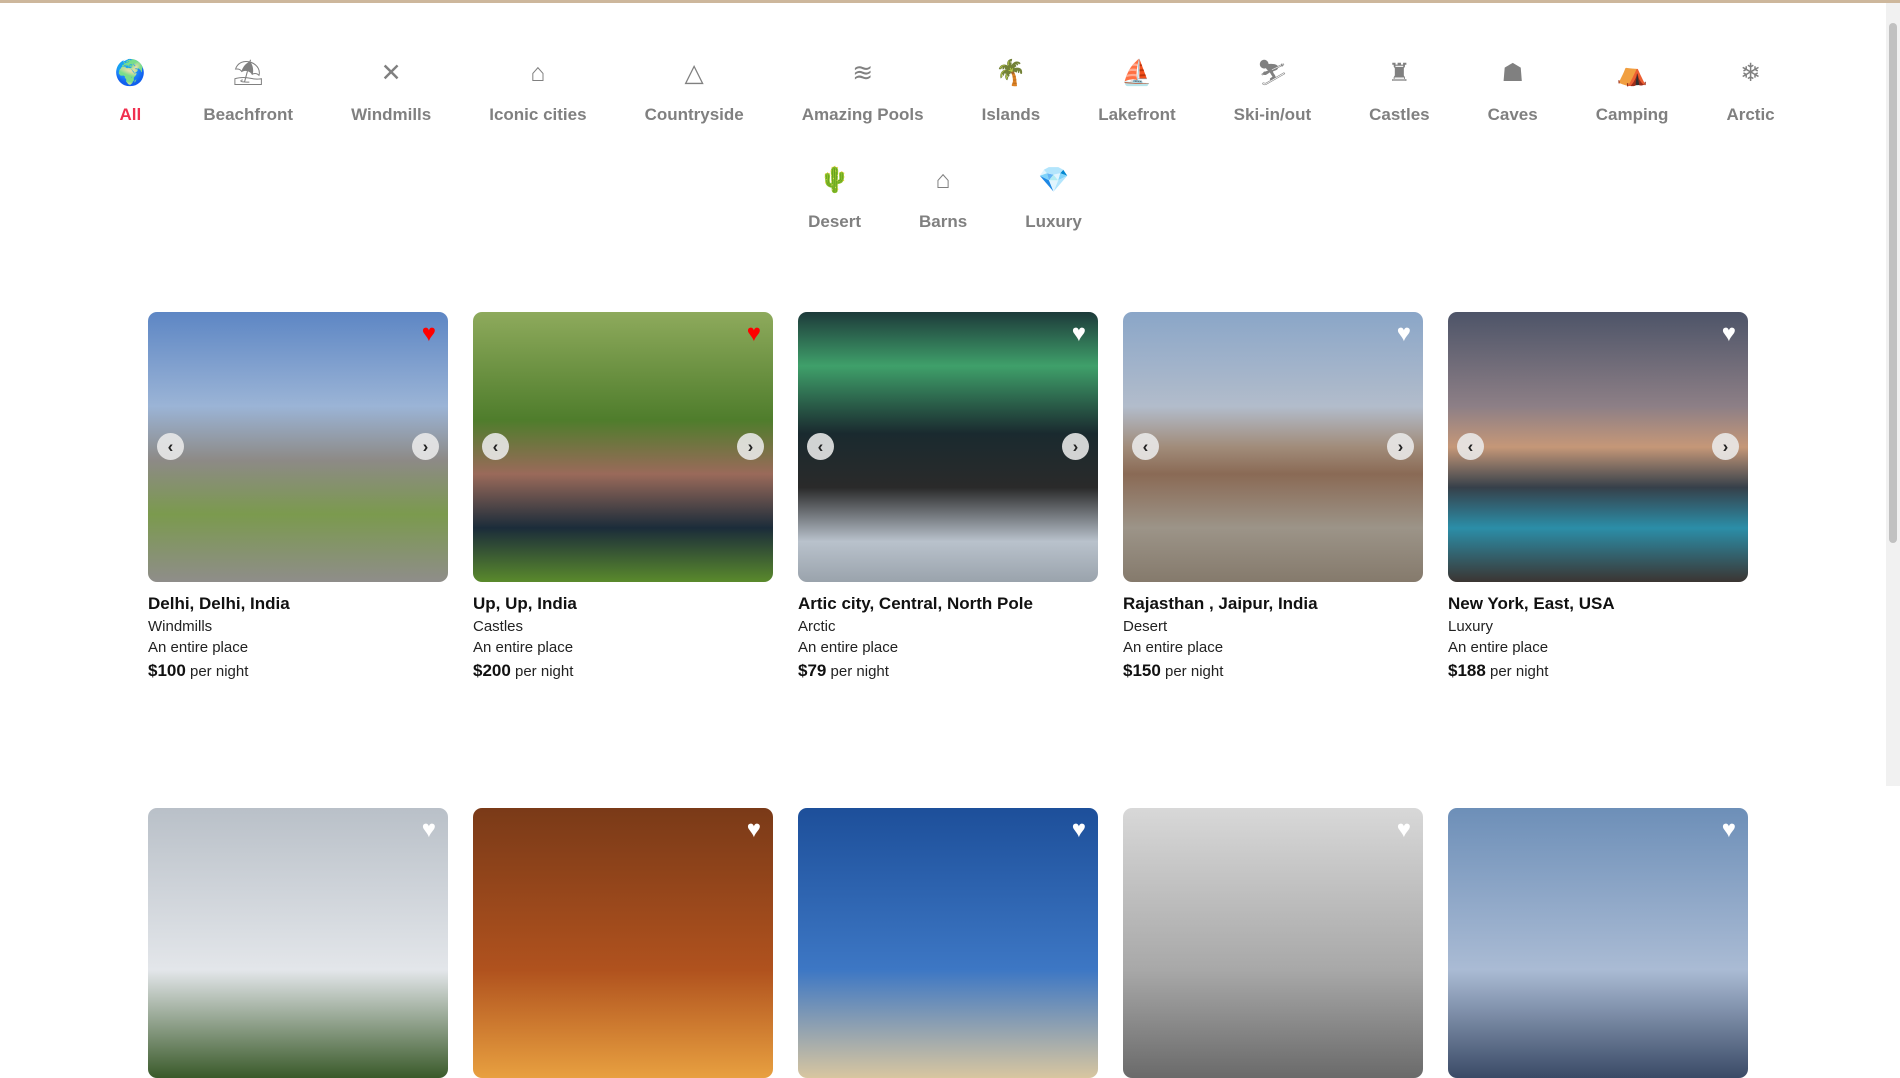  What do you see at coordinates (1011, 72) in the screenshot?
I see `palm-island-icon: 🌴` at bounding box center [1011, 72].